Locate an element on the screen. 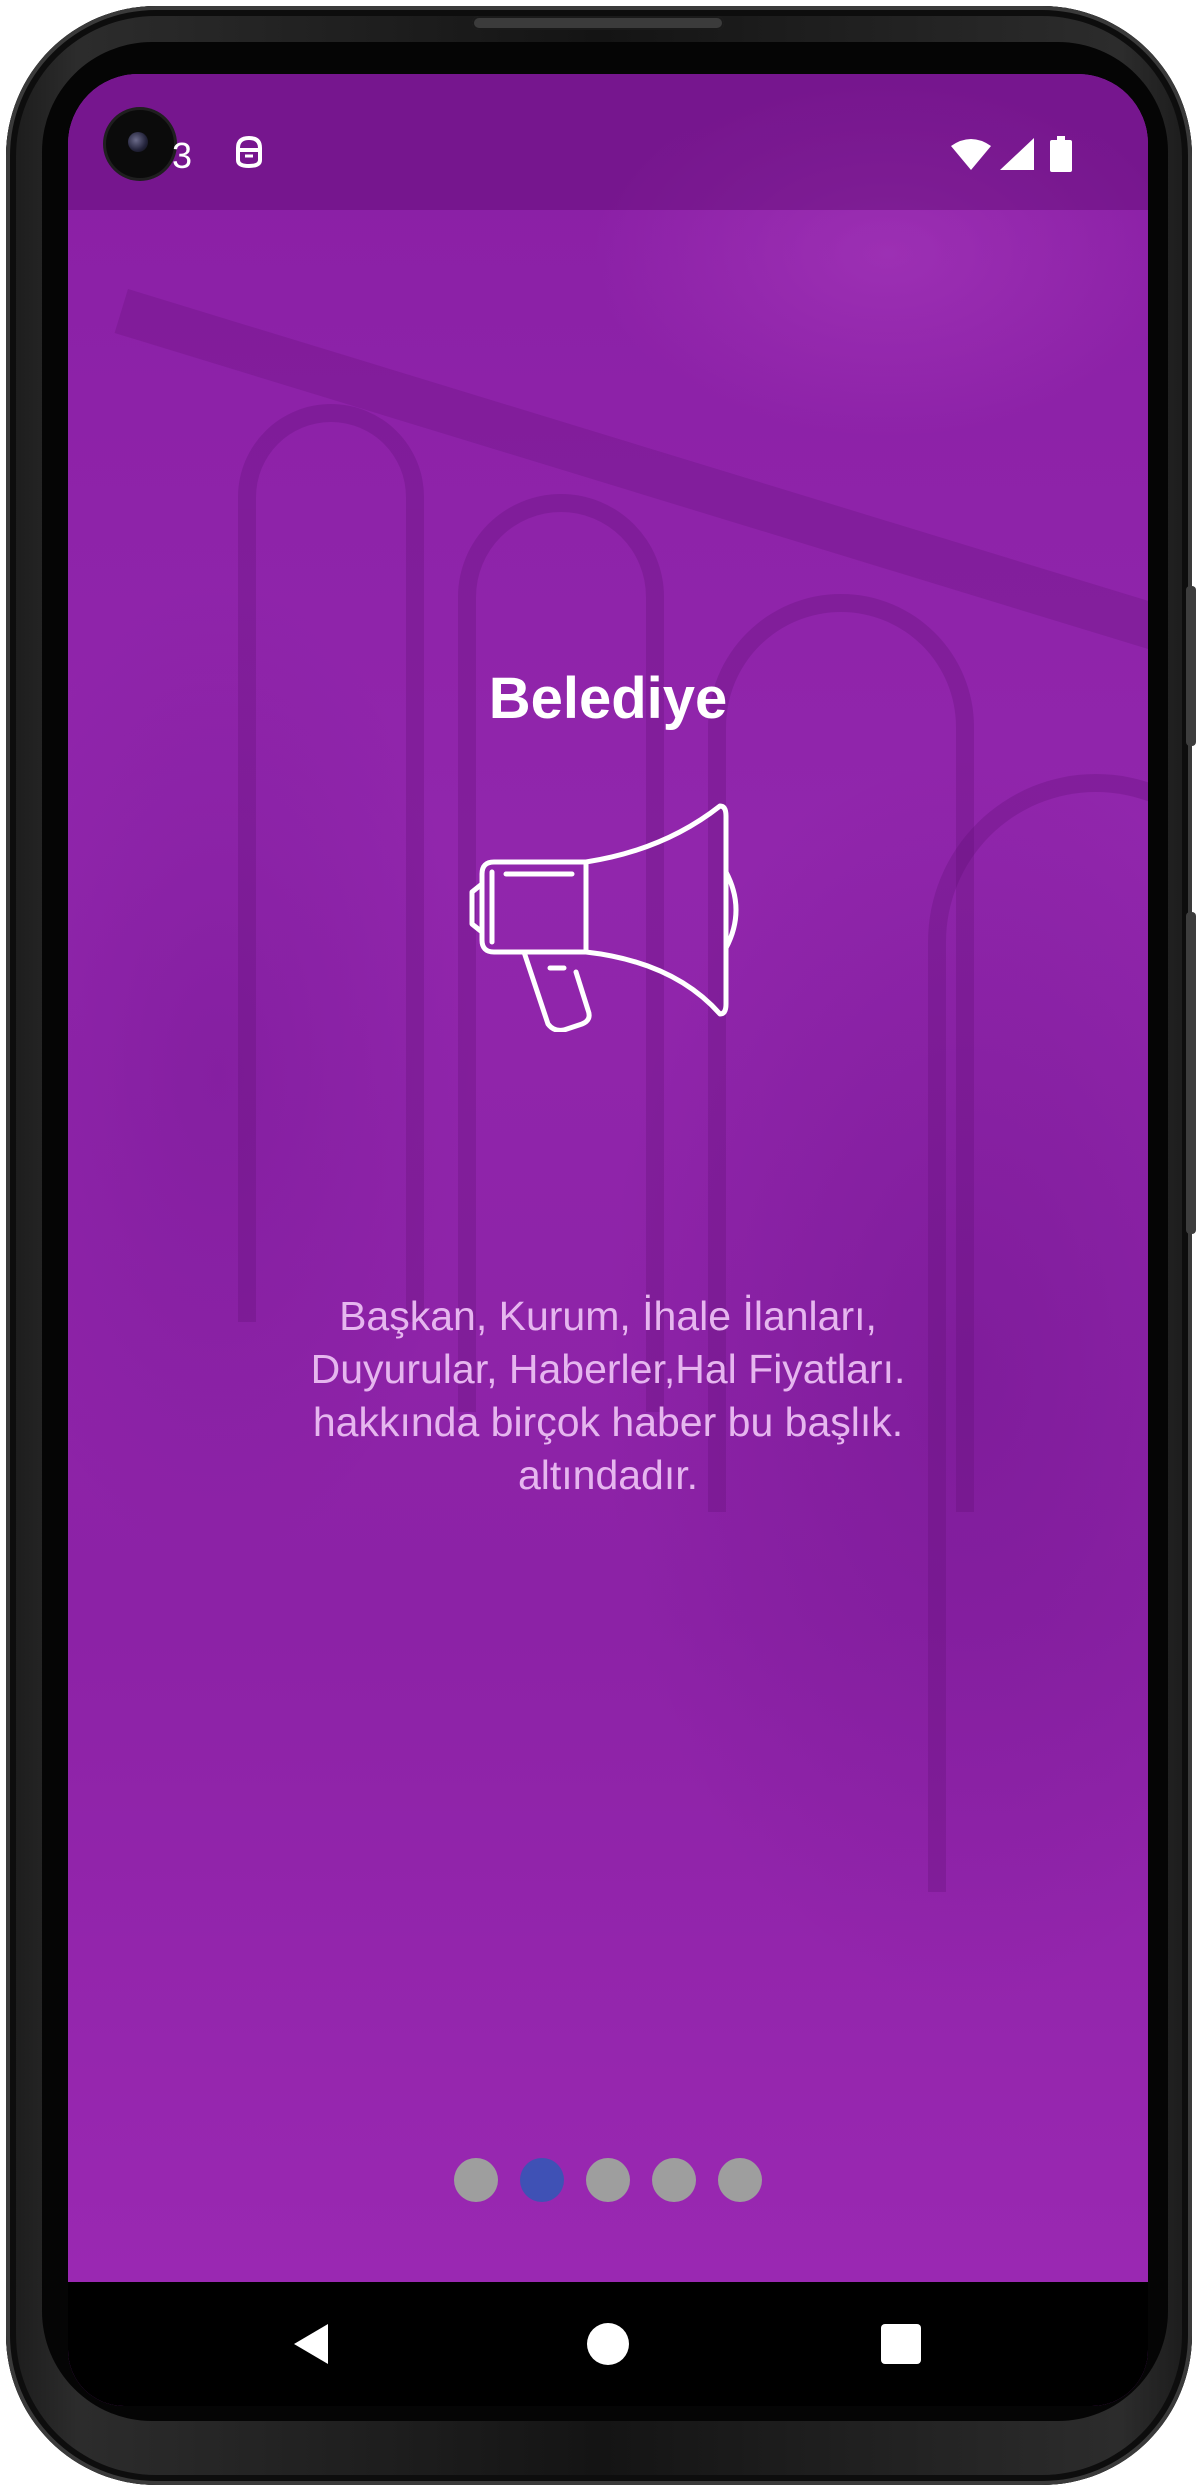 This screenshot has height=2491, width=1204. power-button is located at coordinates (1191, 1073).